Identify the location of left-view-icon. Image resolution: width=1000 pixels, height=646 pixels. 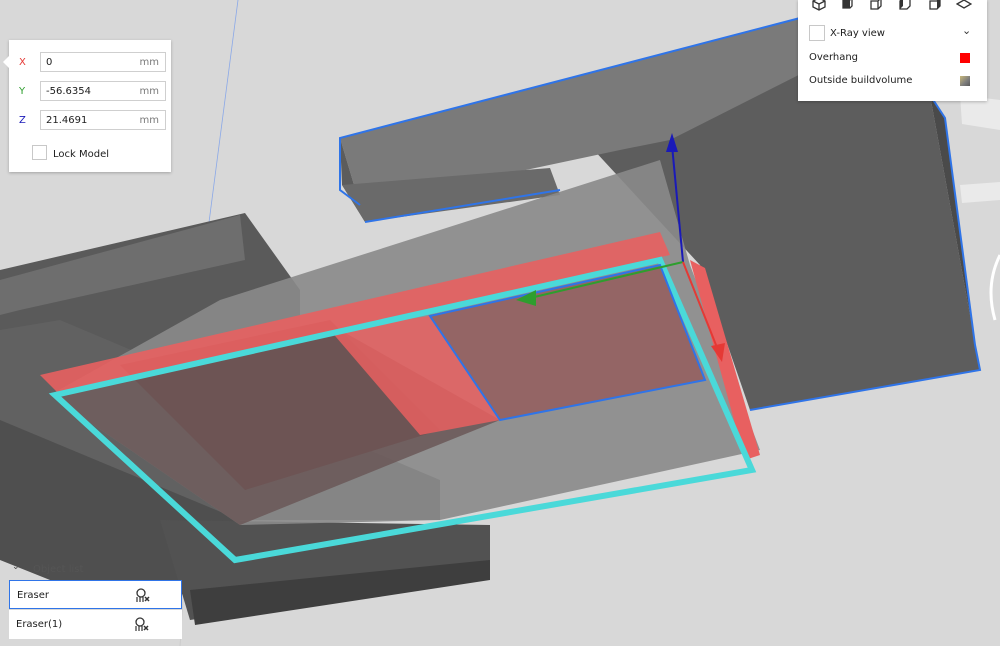
(905, 6).